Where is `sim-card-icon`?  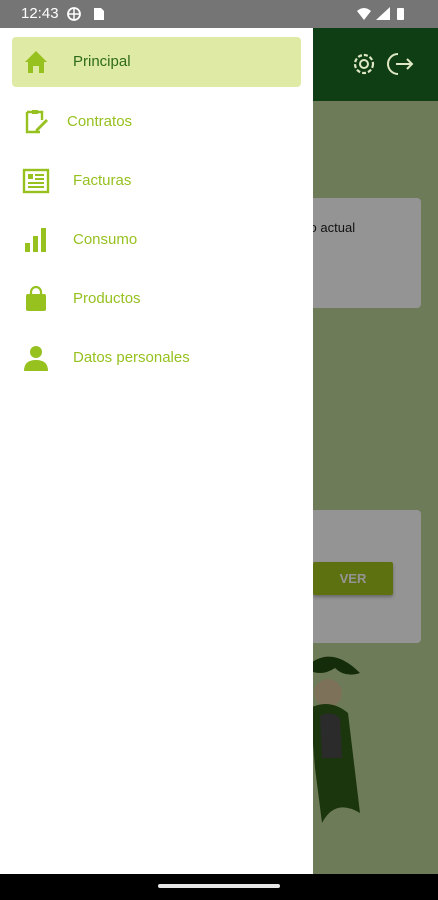
sim-card-icon is located at coordinates (99, 14).